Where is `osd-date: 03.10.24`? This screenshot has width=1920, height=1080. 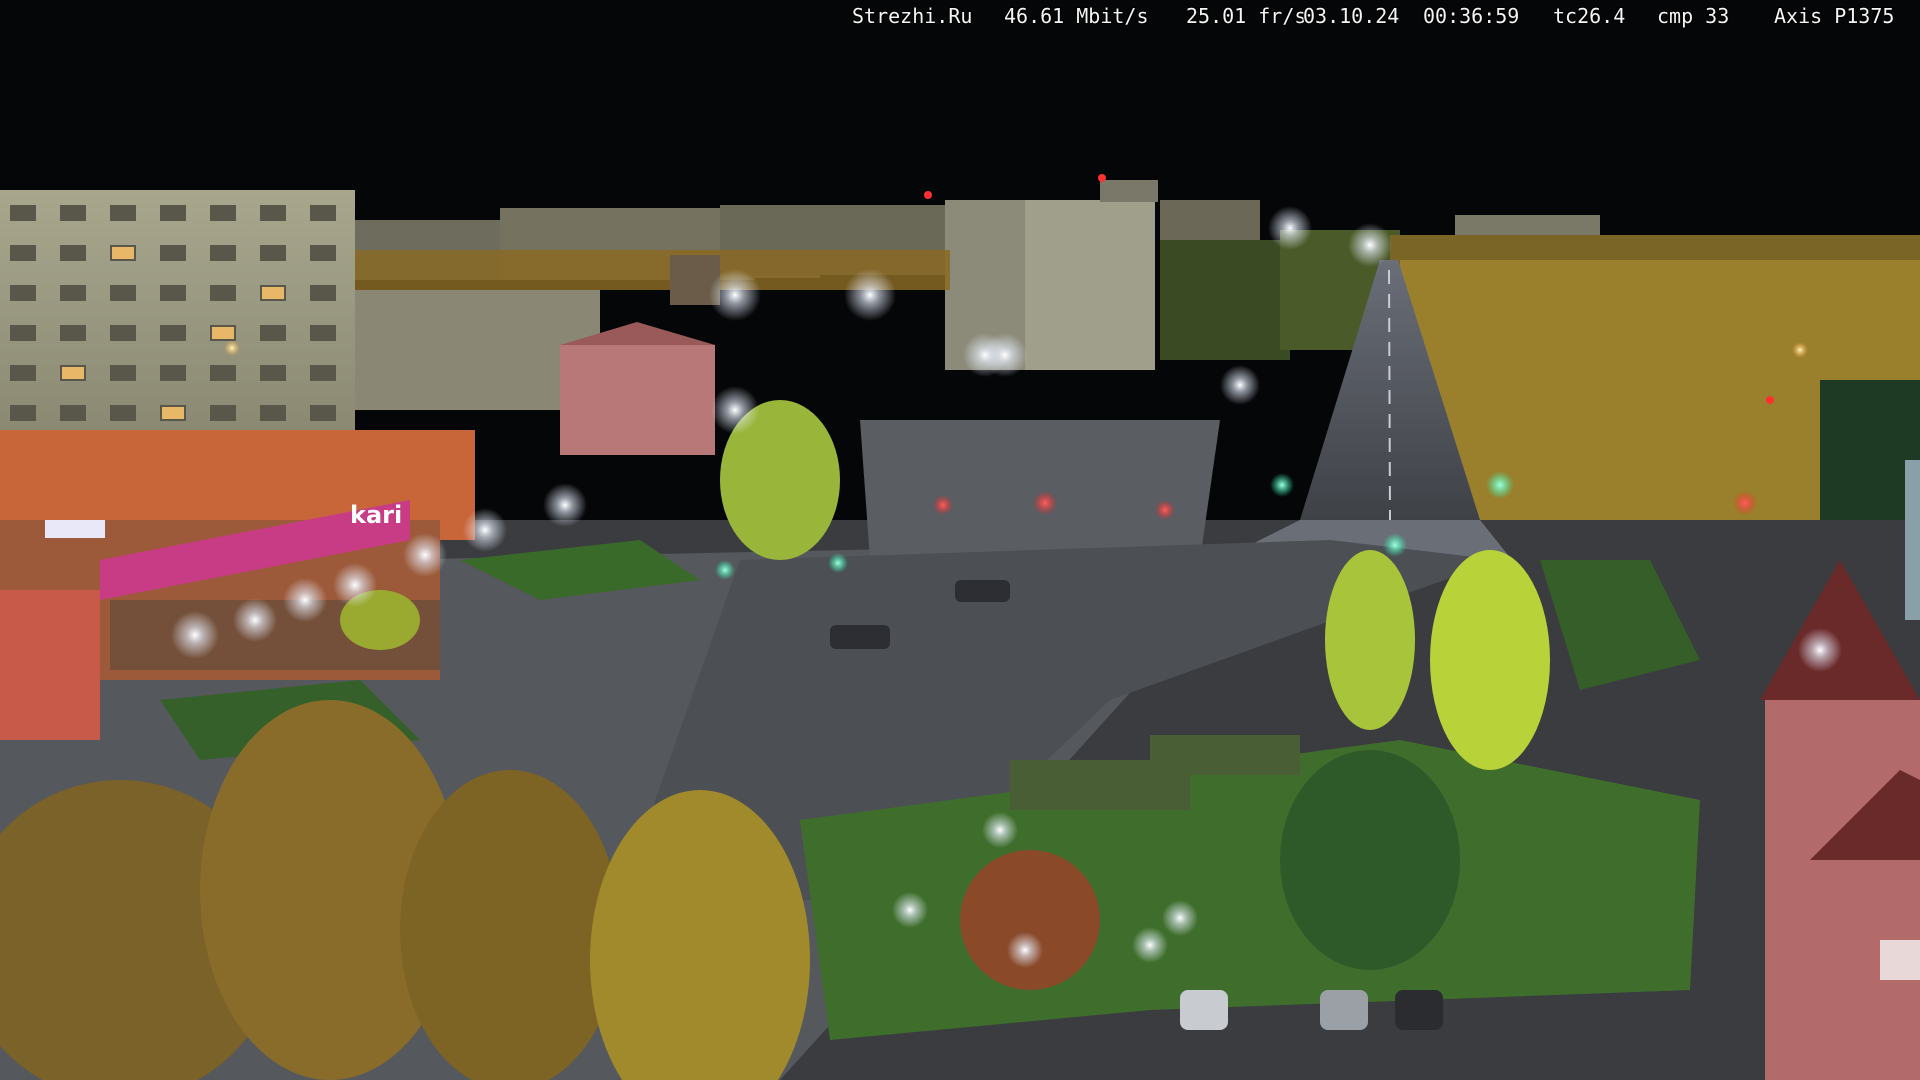
osd-date: 03.10.24 is located at coordinates (1351, 16).